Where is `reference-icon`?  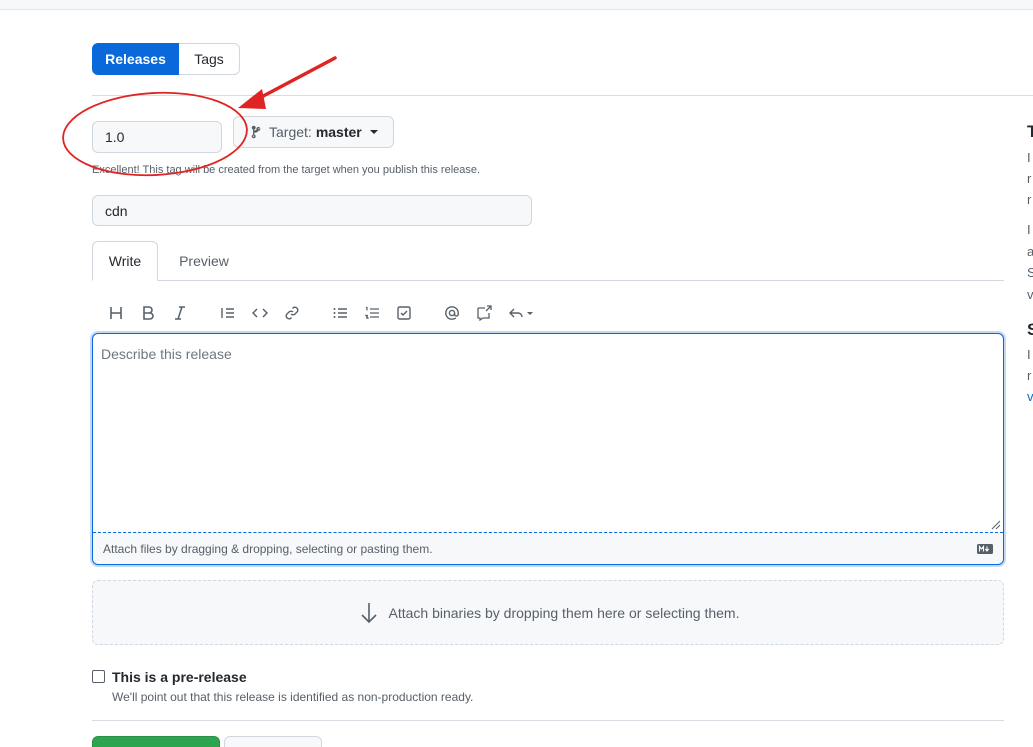
reference-icon is located at coordinates (484, 313).